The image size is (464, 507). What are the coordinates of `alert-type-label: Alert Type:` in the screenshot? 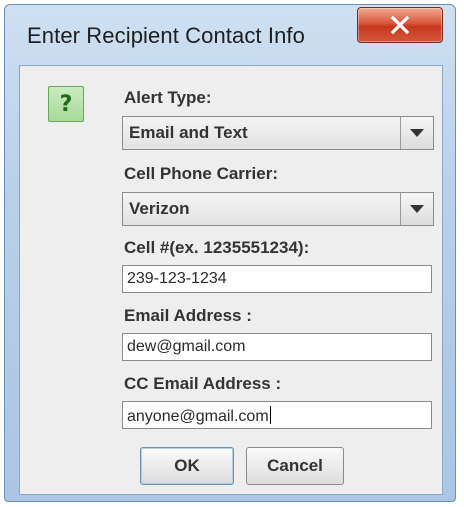 It's located at (168, 97).